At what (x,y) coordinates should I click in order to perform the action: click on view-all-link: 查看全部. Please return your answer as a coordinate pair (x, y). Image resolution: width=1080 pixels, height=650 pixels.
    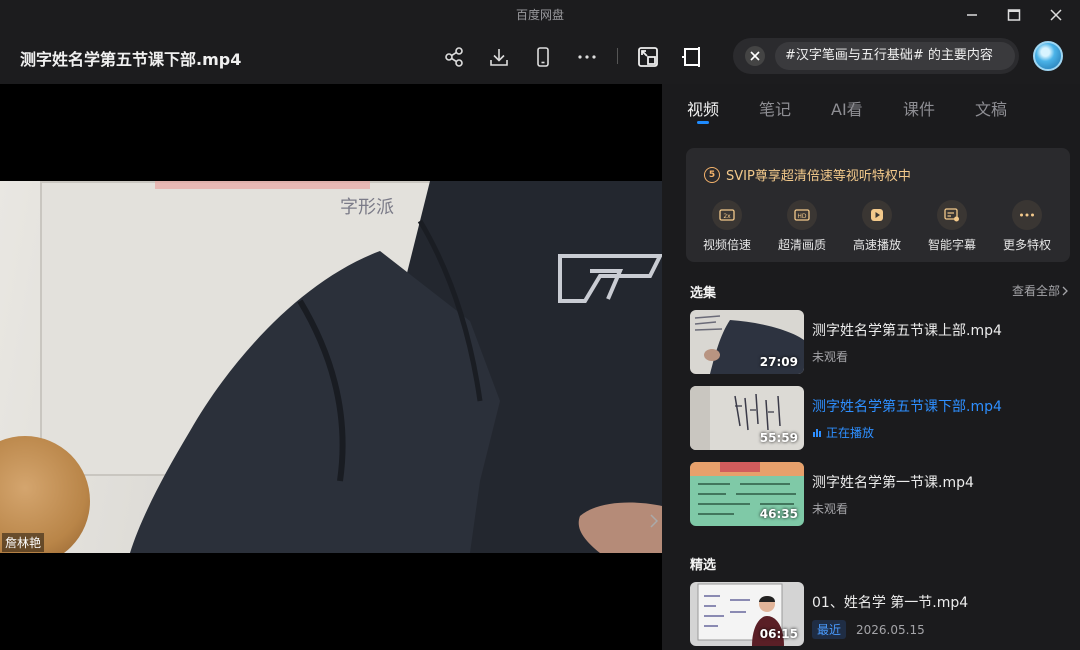
    Looking at the image, I should click on (1040, 290).